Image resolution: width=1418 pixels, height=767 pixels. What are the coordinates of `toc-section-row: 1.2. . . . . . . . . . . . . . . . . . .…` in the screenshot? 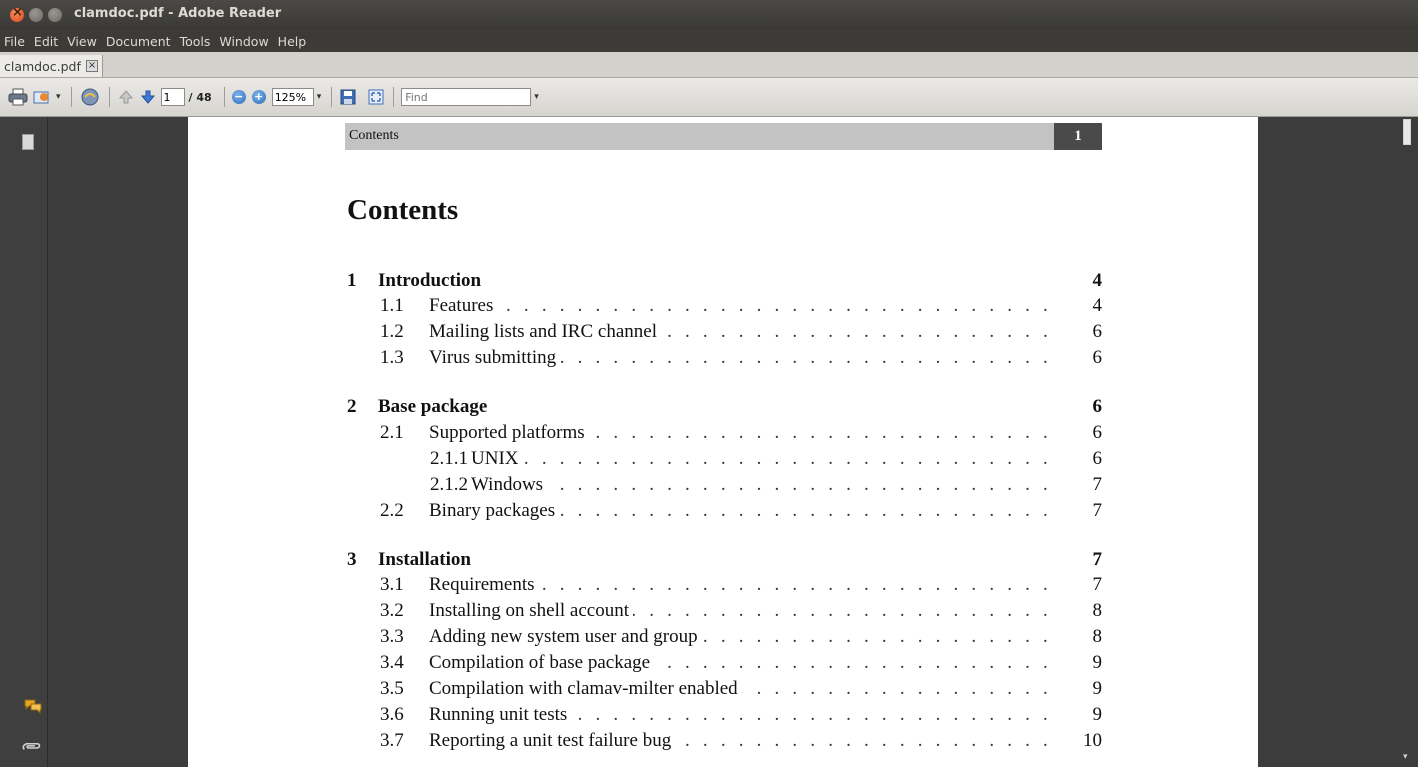 It's located at (648, 333).